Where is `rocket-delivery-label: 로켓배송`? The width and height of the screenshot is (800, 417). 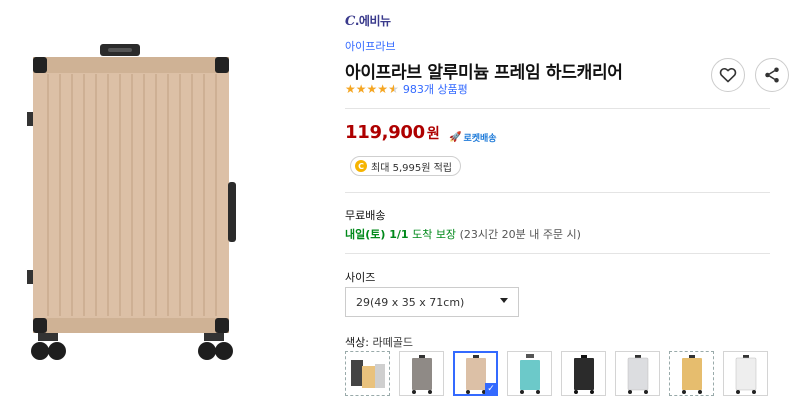 rocket-delivery-label: 로켓배송 is located at coordinates (480, 139).